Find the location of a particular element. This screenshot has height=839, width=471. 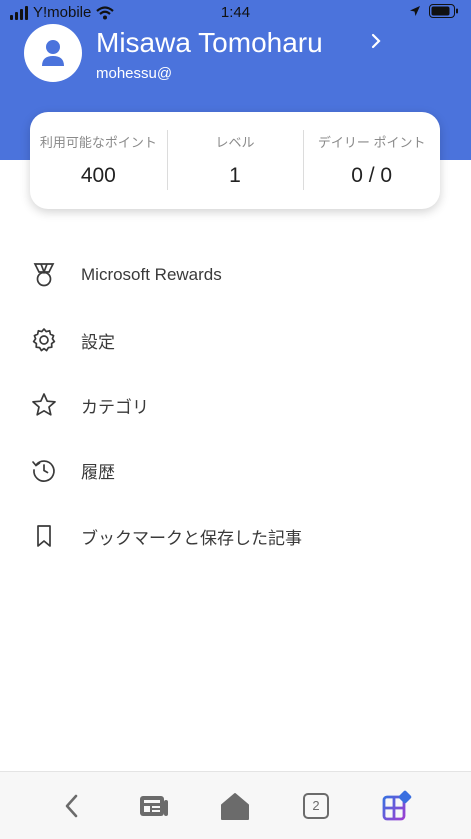

menu-item-label: 履歴 is located at coordinates (98, 472).